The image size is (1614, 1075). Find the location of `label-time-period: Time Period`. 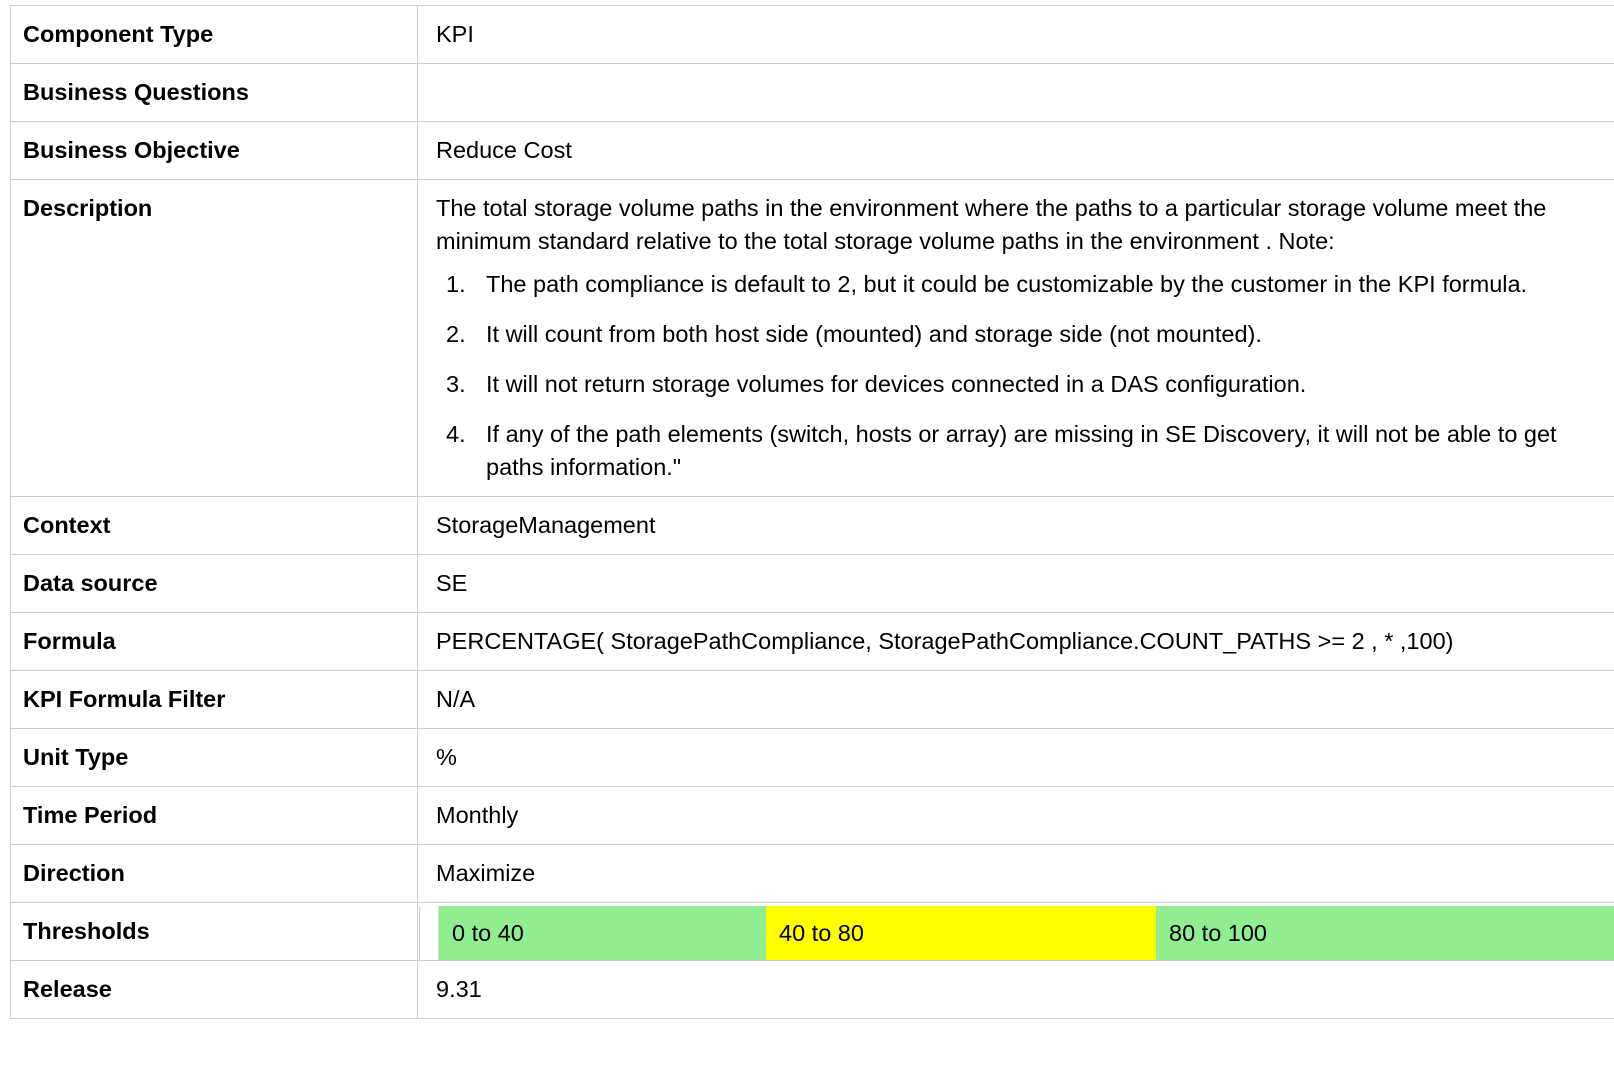

label-time-period: Time Period is located at coordinates (214, 815).